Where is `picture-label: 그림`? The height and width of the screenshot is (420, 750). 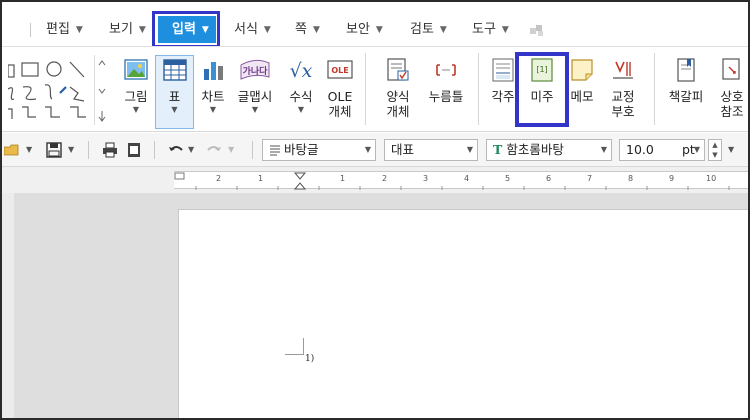 picture-label: 그림 is located at coordinates (136, 96).